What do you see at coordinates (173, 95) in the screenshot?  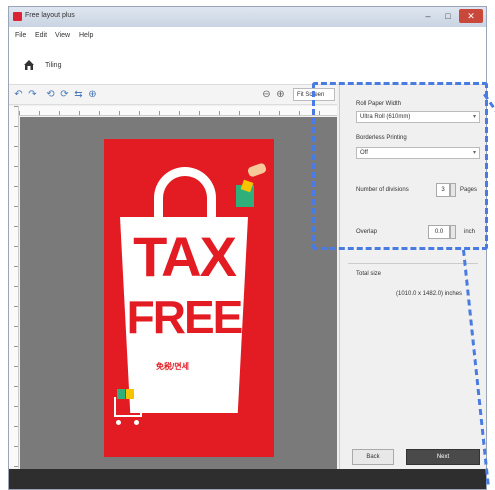 I see `edit-toolbar: ↶ ↷ ⟲ ⟳ ⇆ ⊕ ⊖ ⊕ Fit Screen` at bounding box center [173, 95].